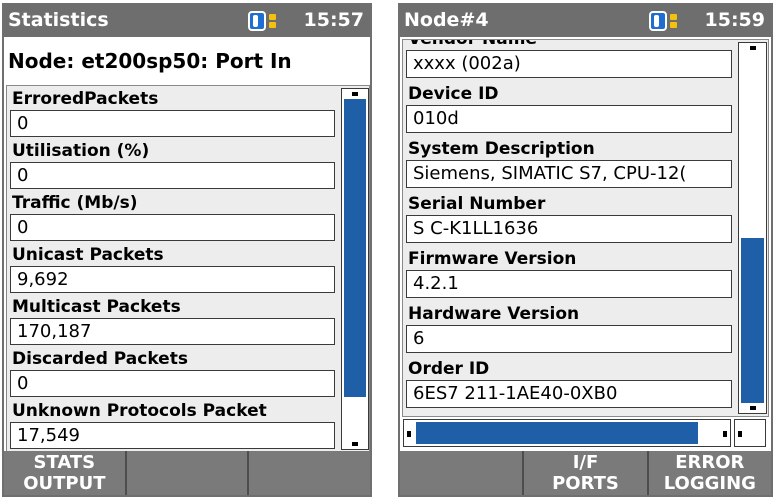 This screenshot has width=776, height=501. What do you see at coordinates (172, 331) in the screenshot?
I see `field-value: 170,187` at bounding box center [172, 331].